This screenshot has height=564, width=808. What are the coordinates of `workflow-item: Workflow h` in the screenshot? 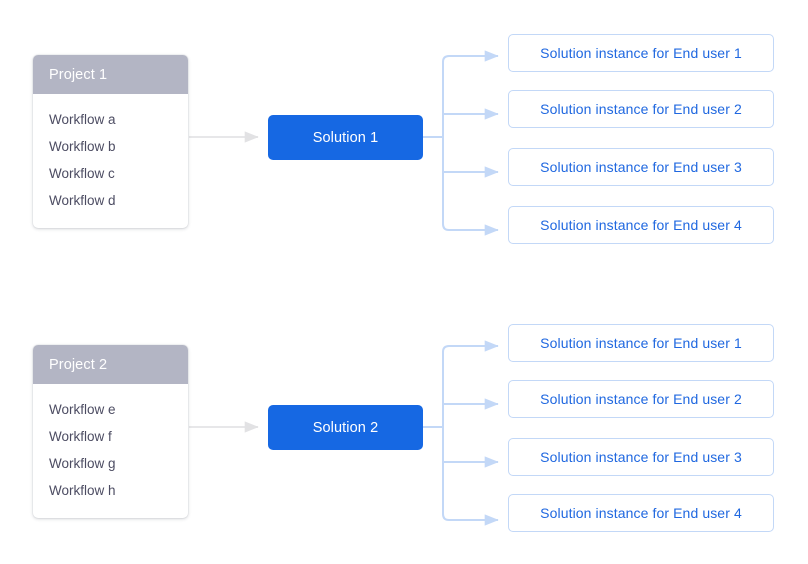 It's located at (110, 490).